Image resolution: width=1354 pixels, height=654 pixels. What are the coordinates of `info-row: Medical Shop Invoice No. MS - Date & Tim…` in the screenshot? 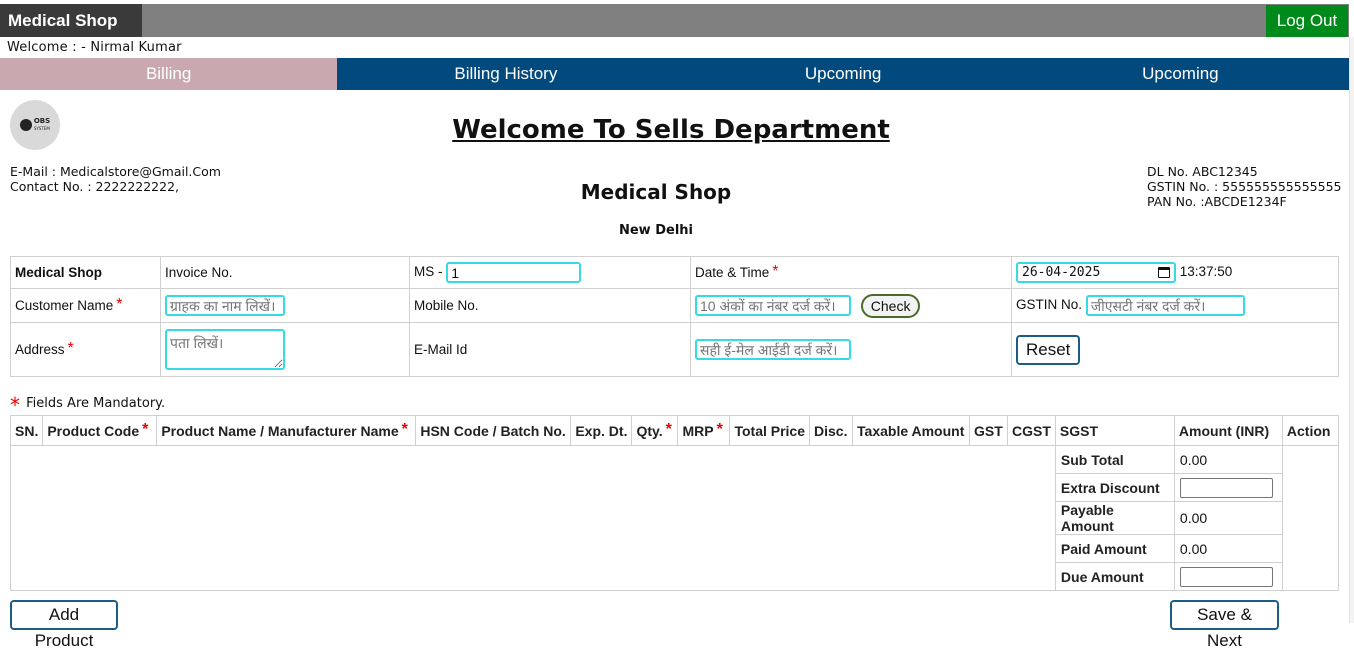 It's located at (674, 272).